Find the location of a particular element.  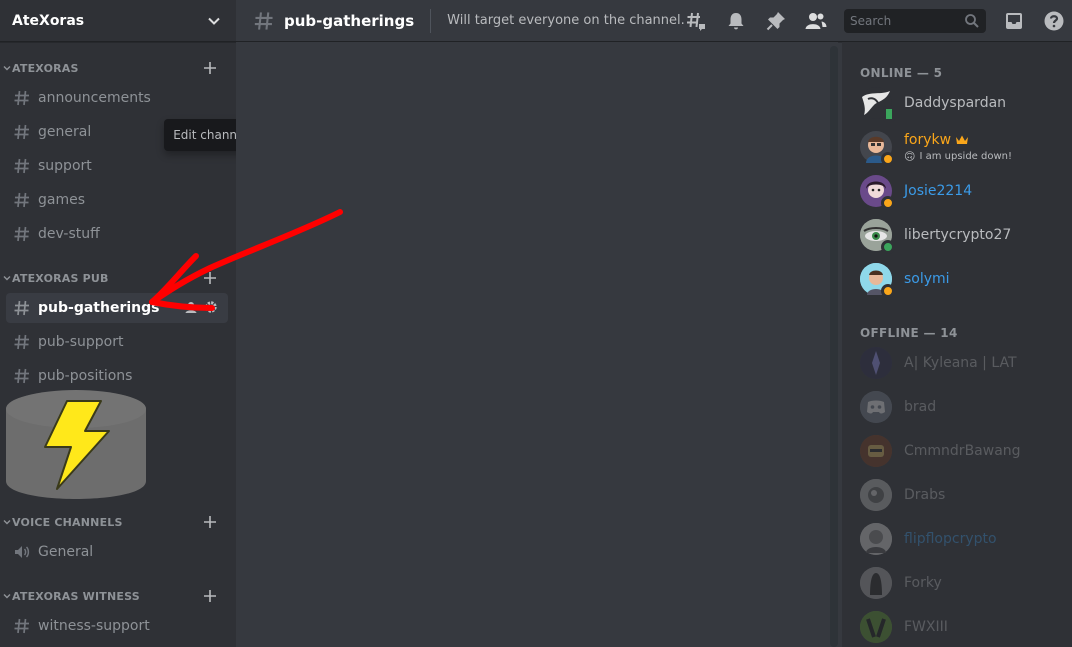

channel-games: games is located at coordinates (117, 200).